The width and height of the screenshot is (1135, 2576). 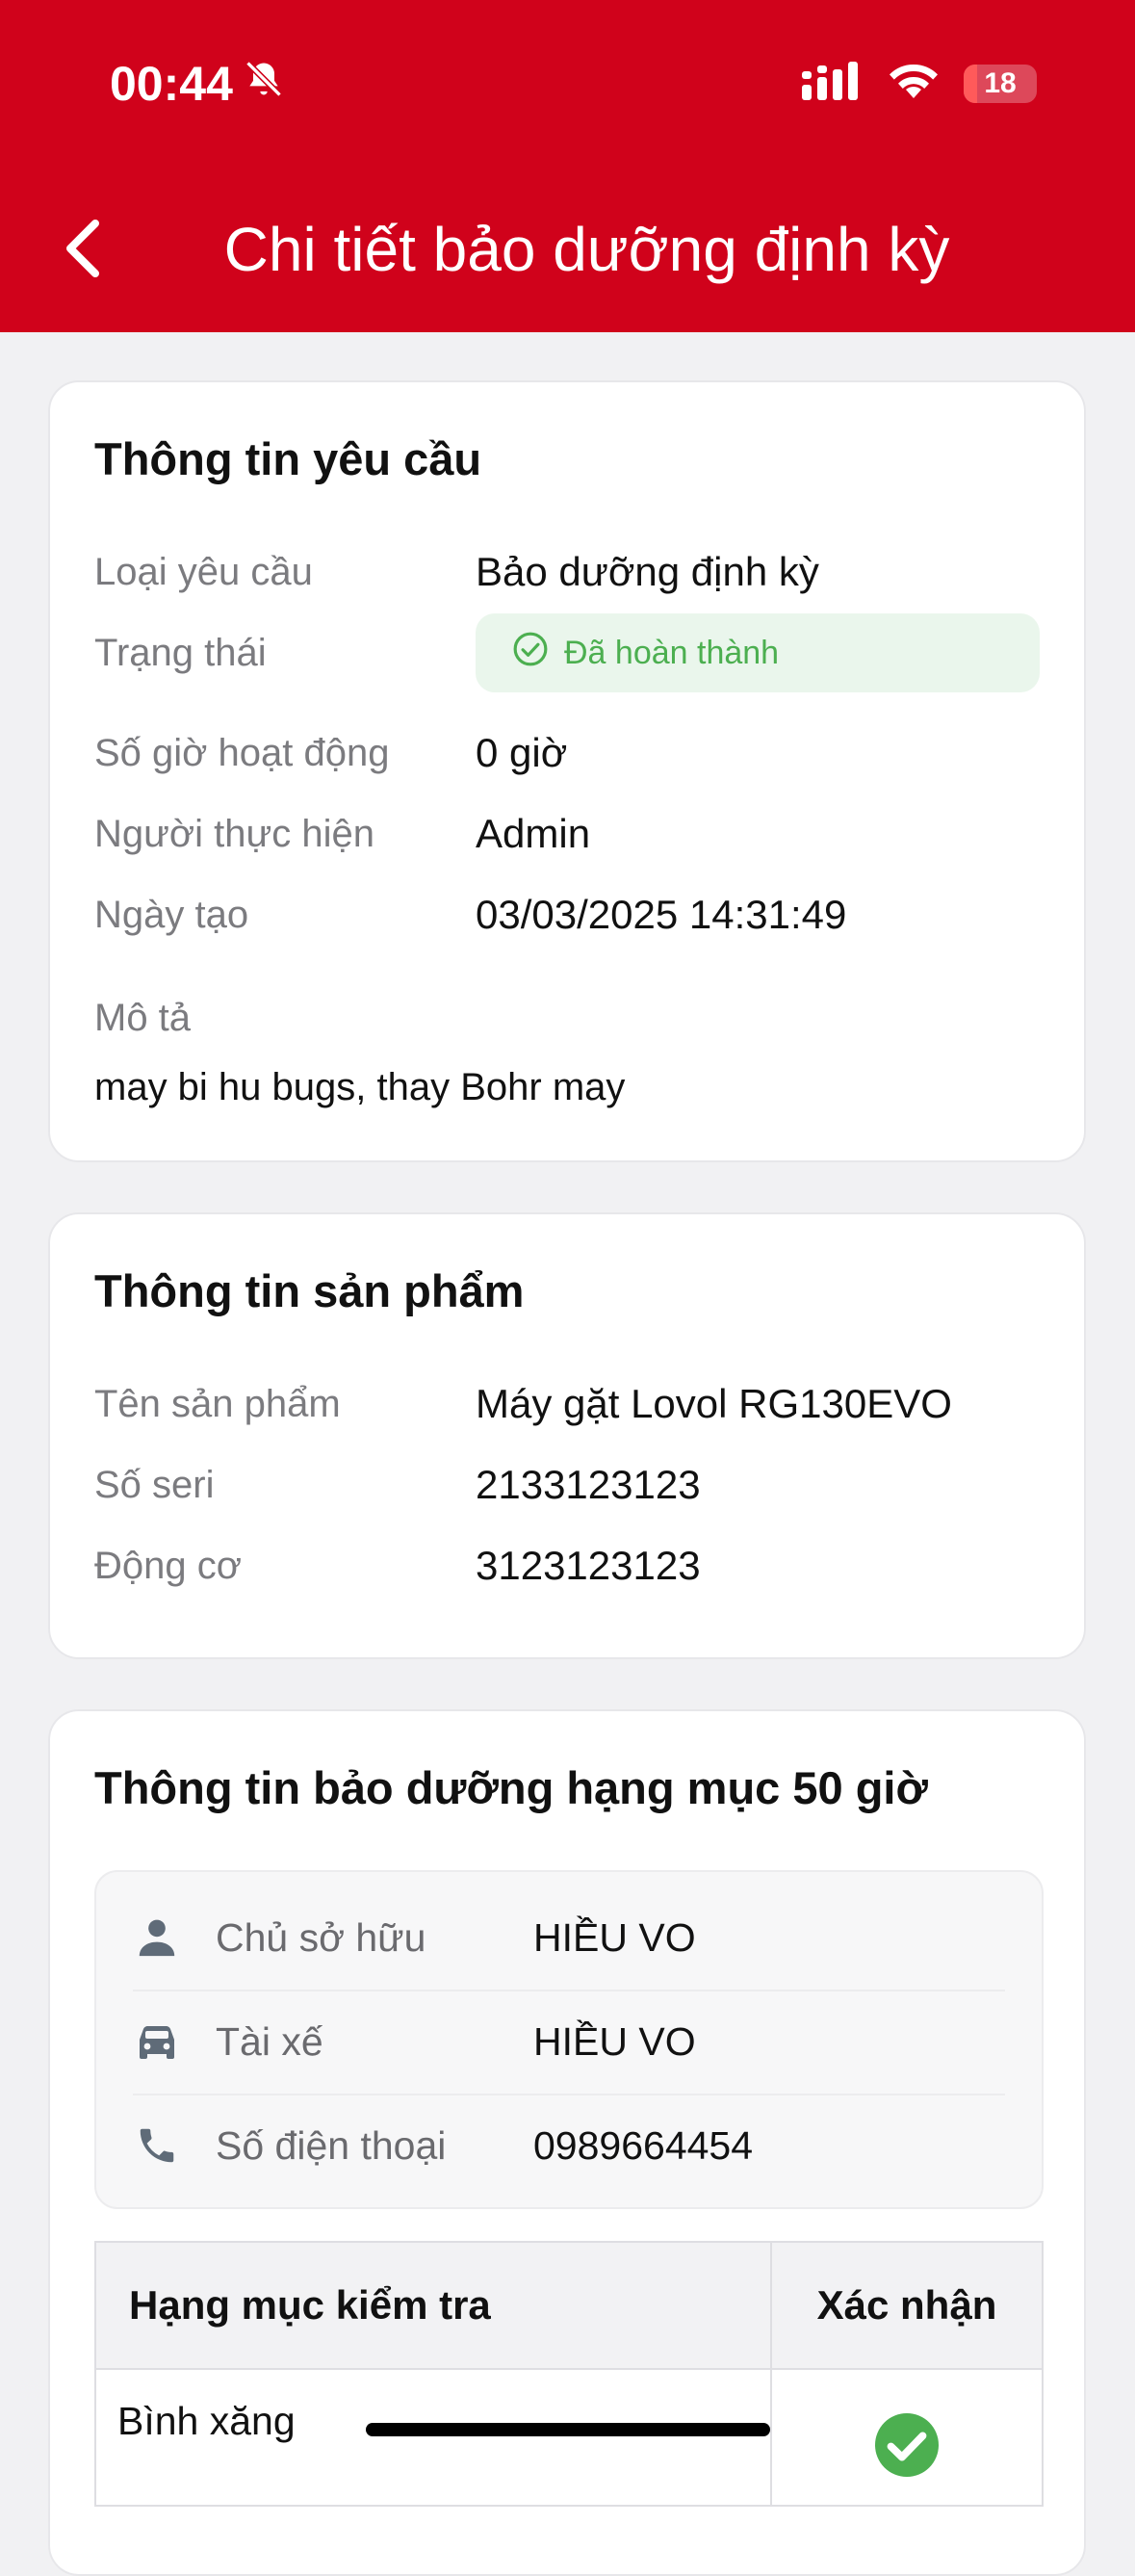 What do you see at coordinates (522, 752) in the screenshot?
I see `row-value: 0 giờ` at bounding box center [522, 752].